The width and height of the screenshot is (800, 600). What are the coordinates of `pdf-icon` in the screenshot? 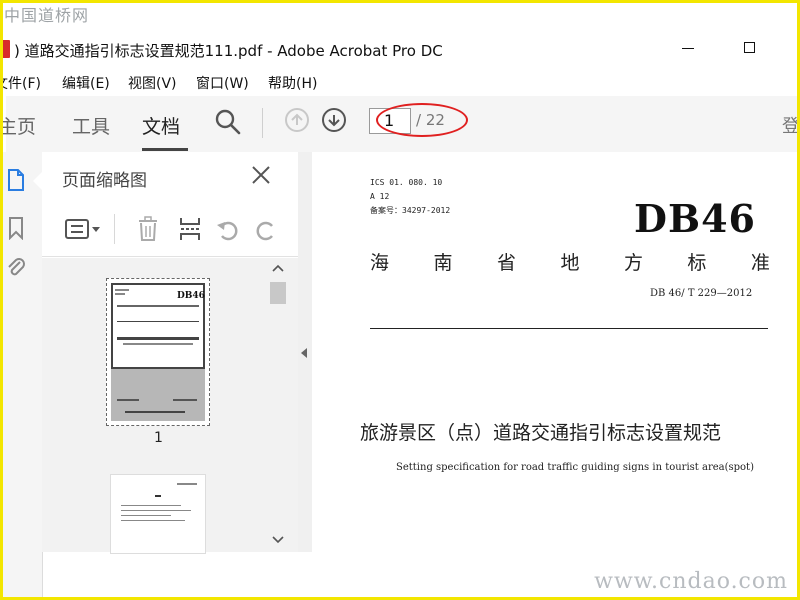 It's located at (5, 49).